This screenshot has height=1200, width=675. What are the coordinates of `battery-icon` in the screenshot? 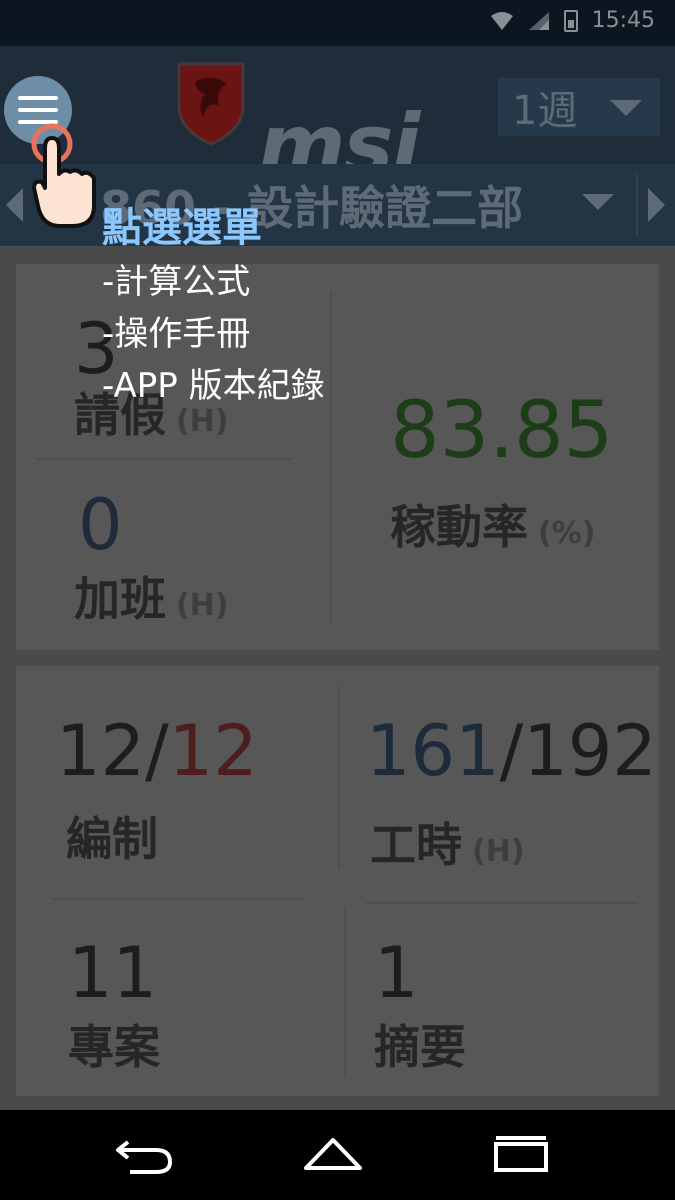 It's located at (570, 20).